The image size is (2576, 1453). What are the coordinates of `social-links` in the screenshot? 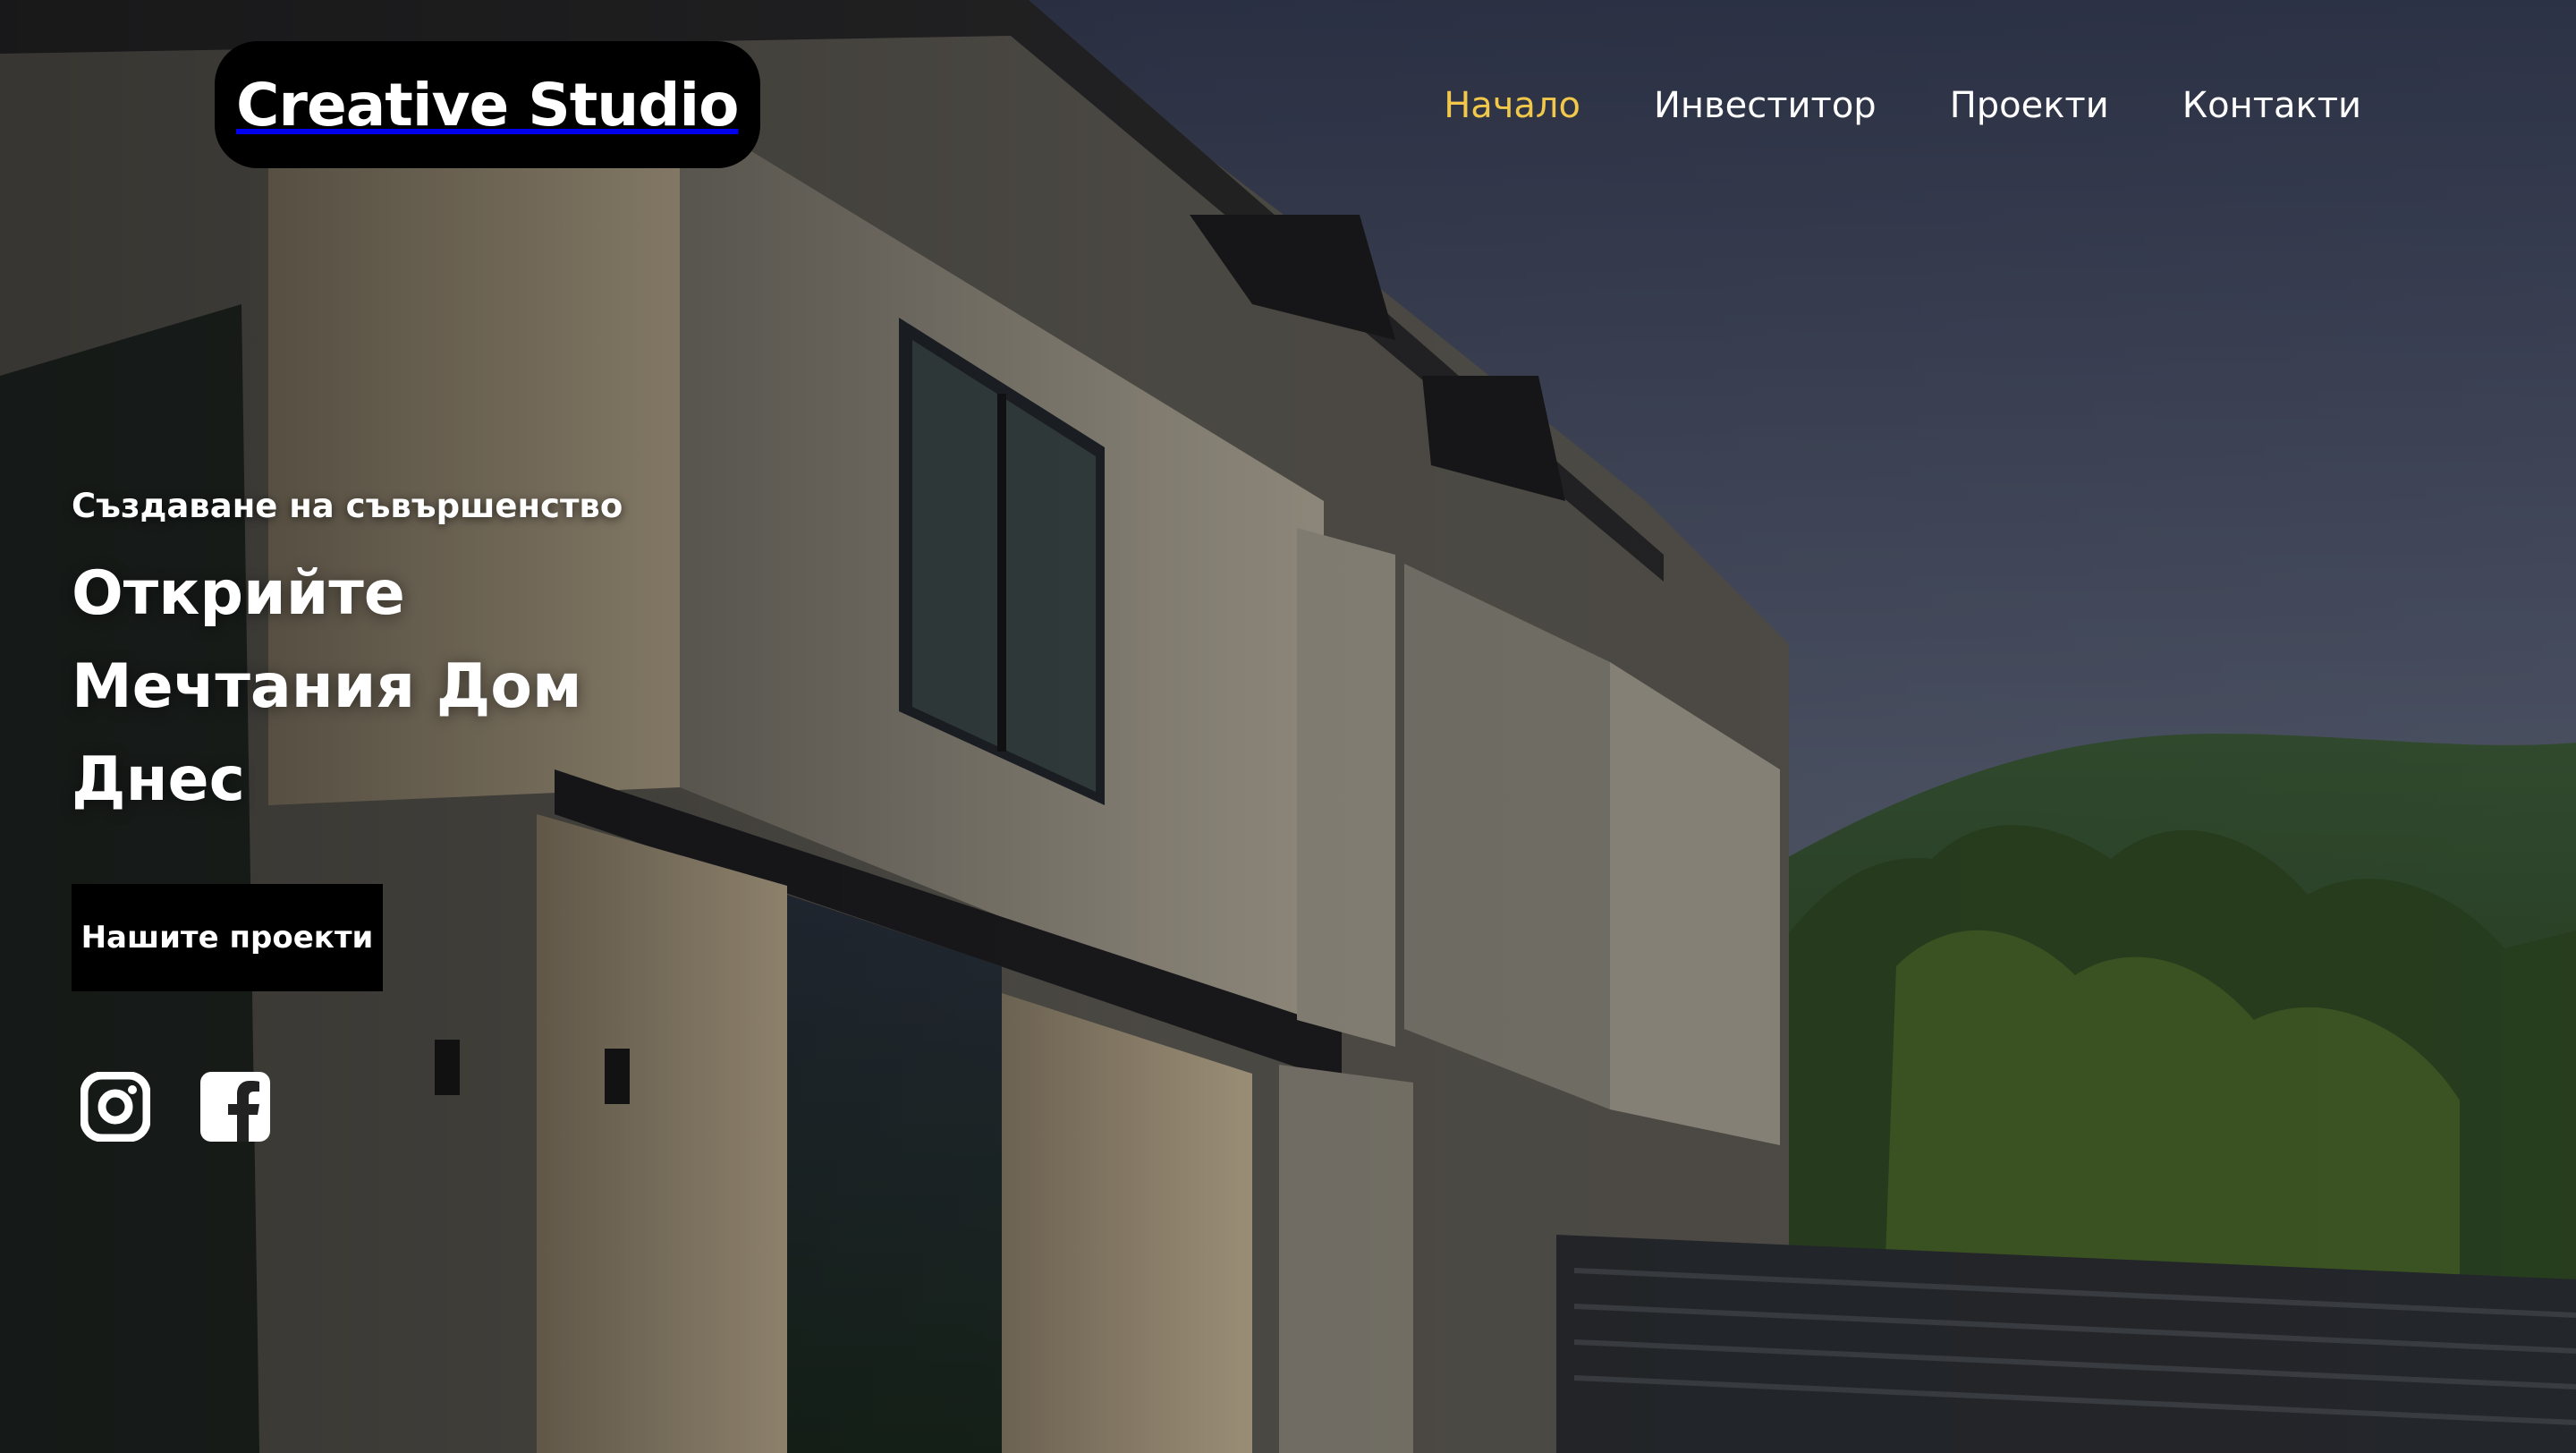 It's located at (175, 1107).